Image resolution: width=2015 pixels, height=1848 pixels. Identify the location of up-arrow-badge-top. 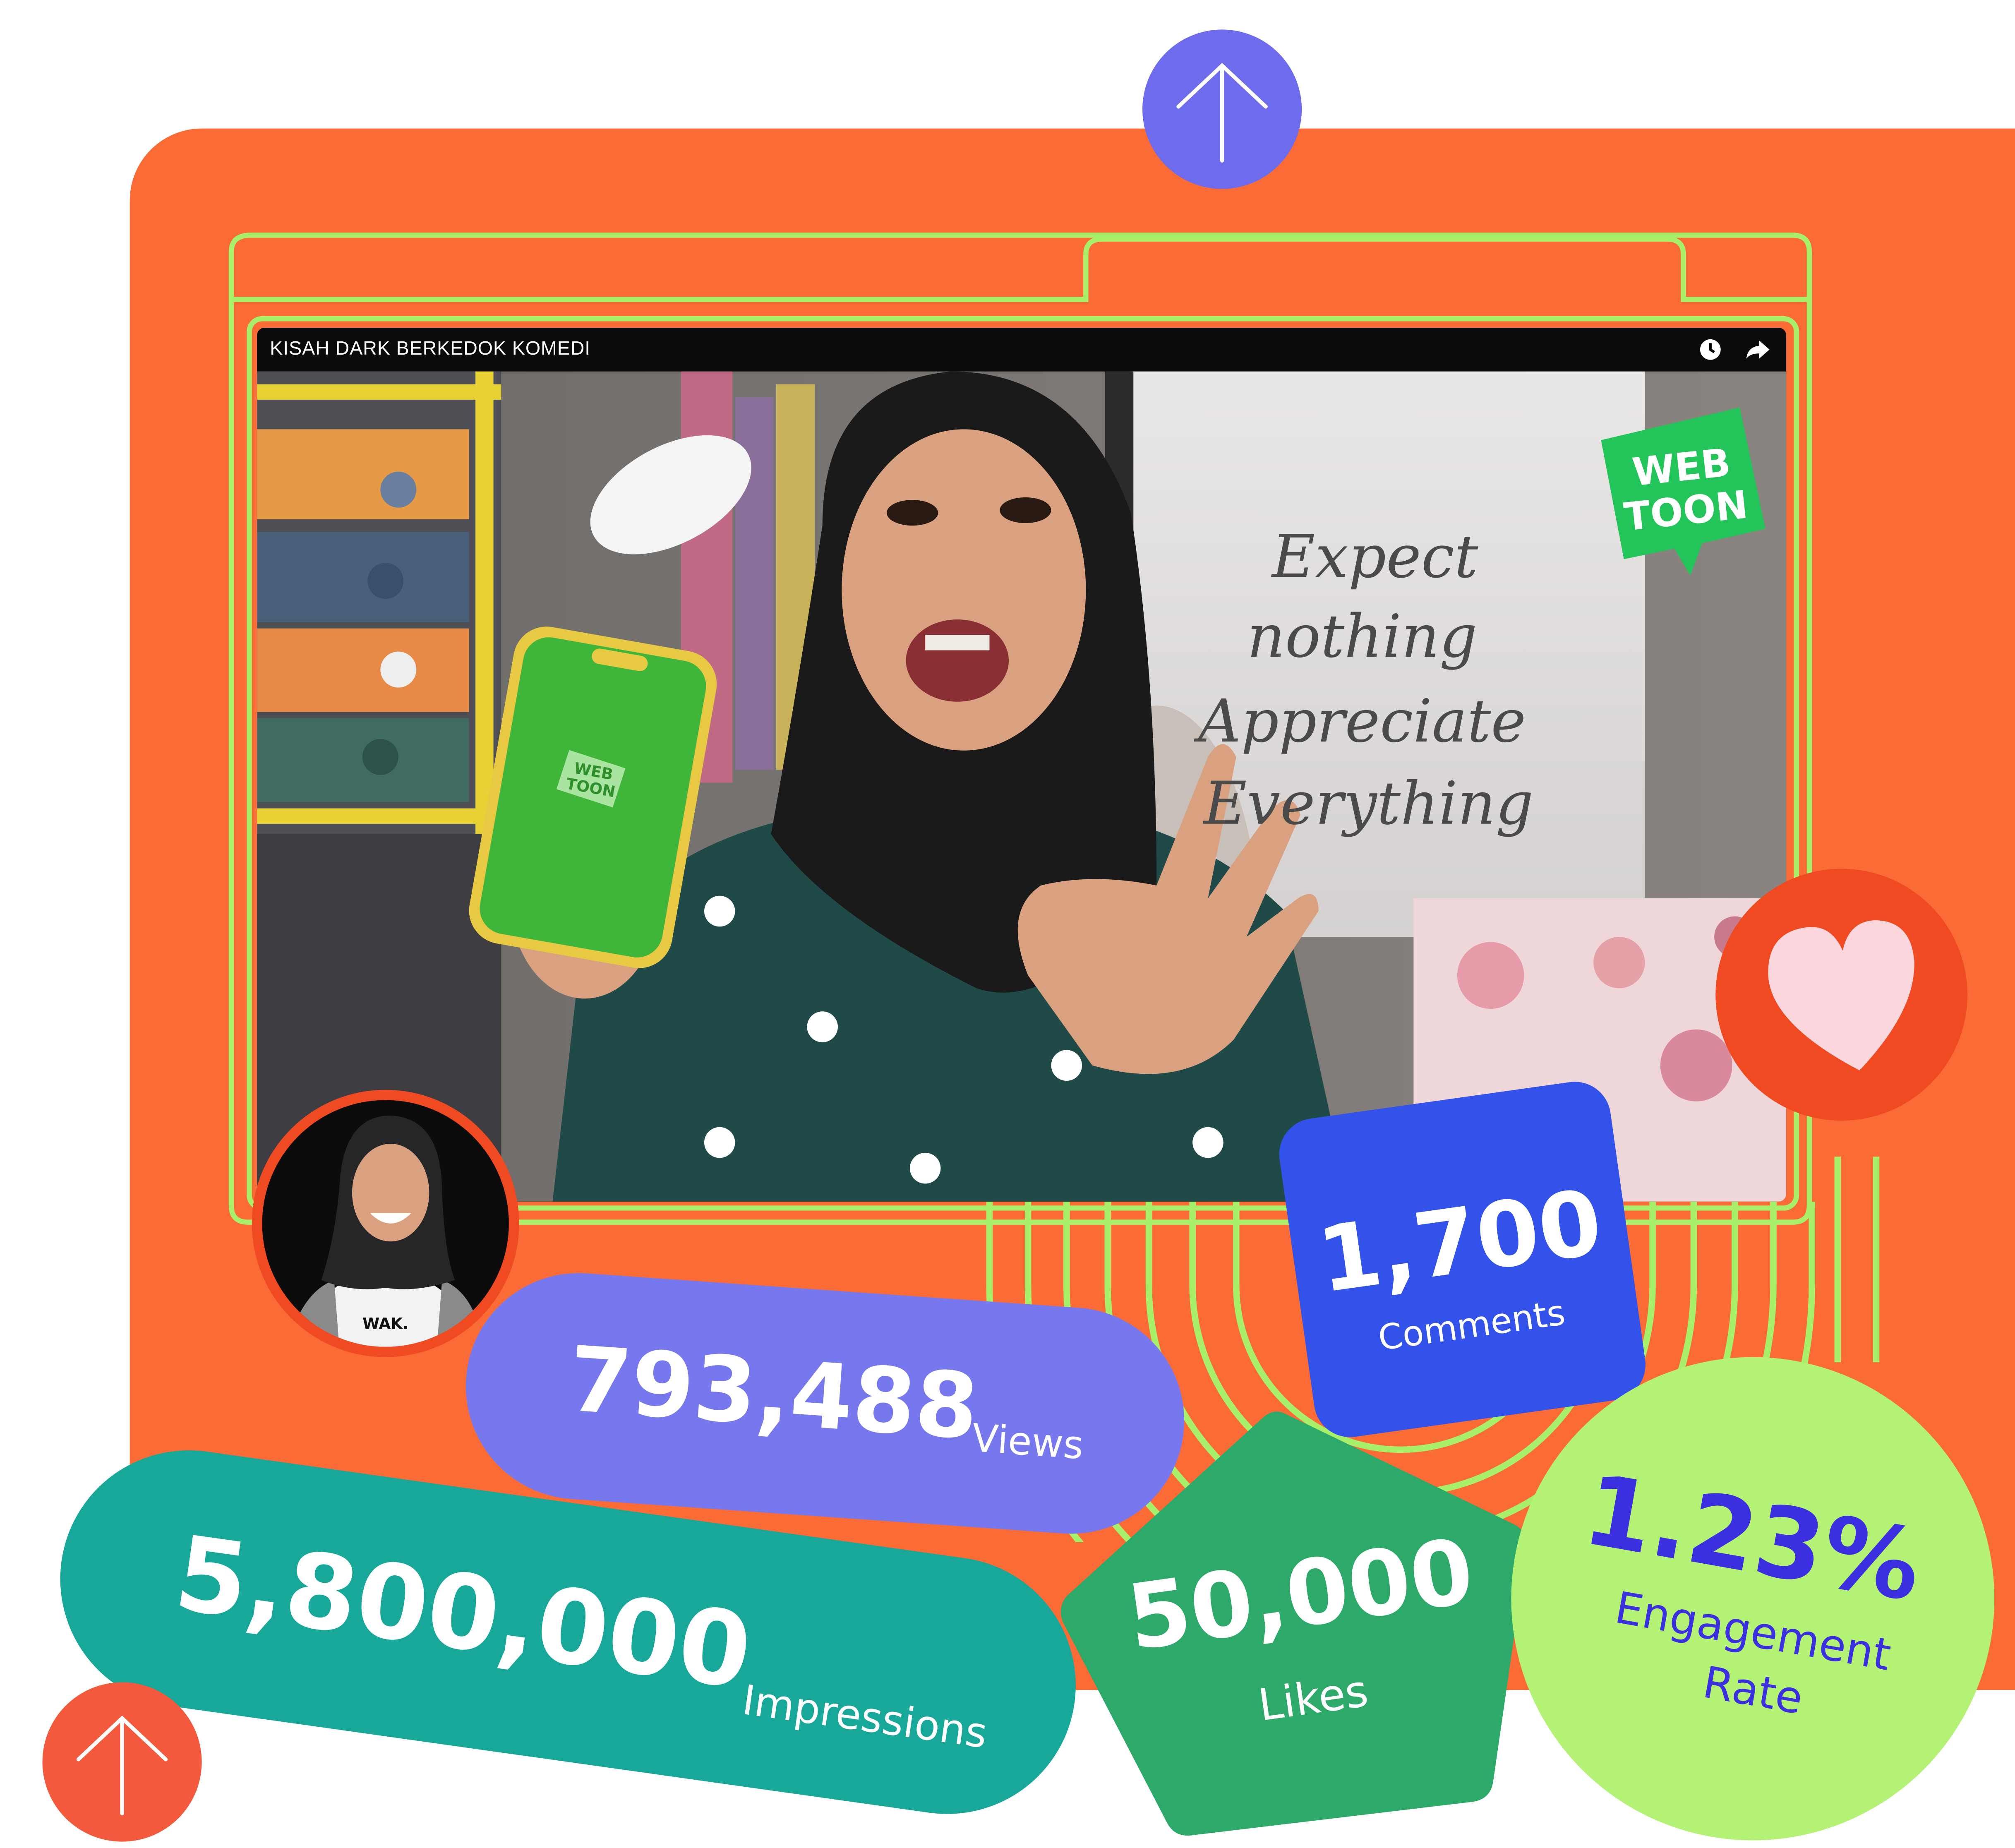
(1222, 109).